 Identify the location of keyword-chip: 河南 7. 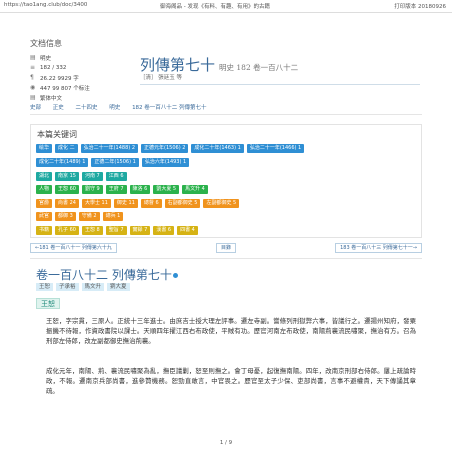
(92, 176).